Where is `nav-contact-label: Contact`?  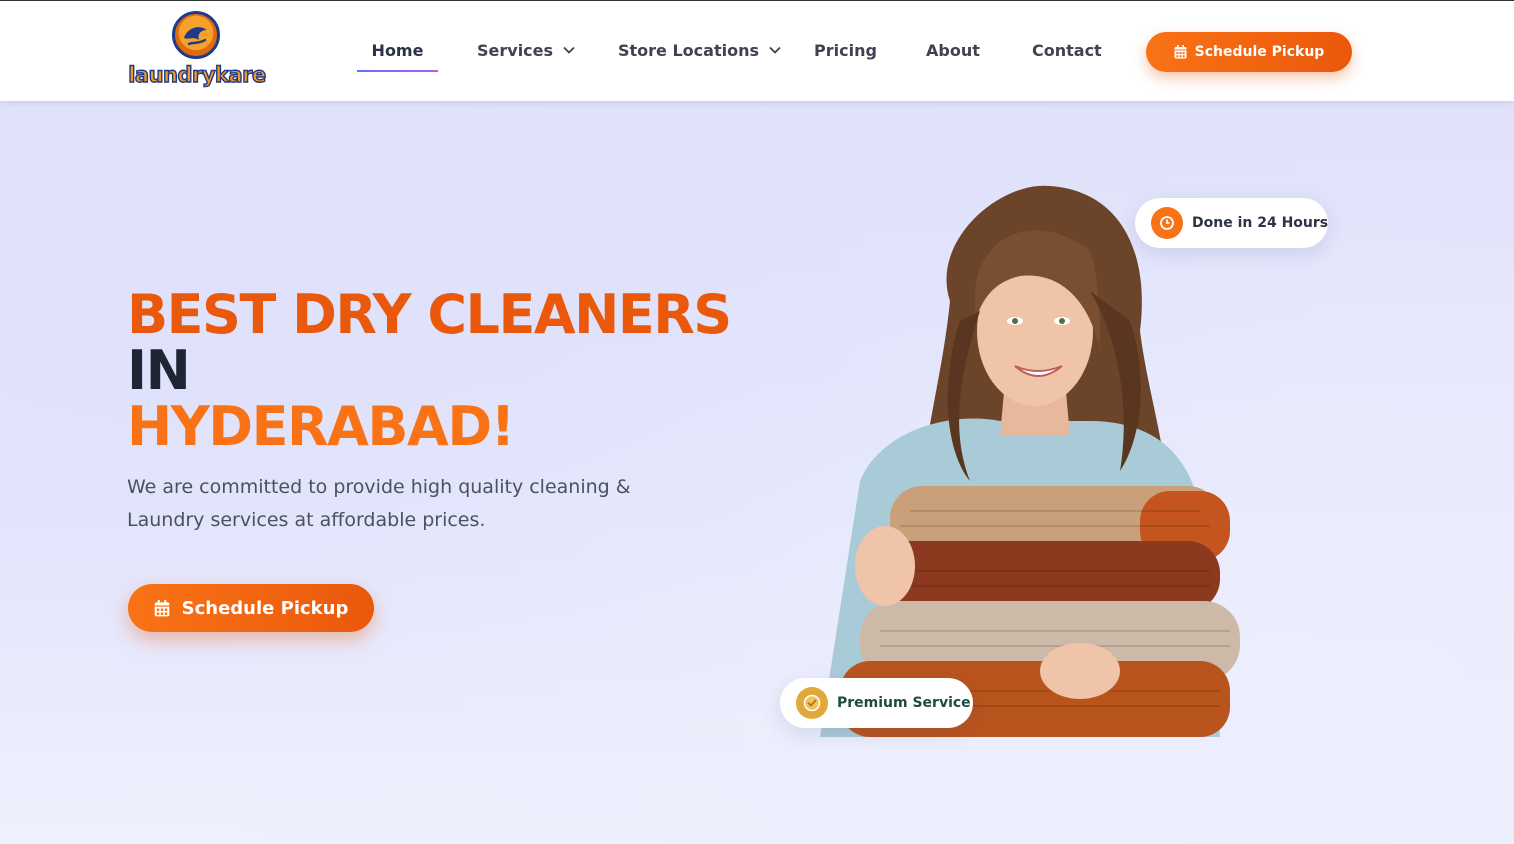
nav-contact-label: Contact is located at coordinates (1067, 50).